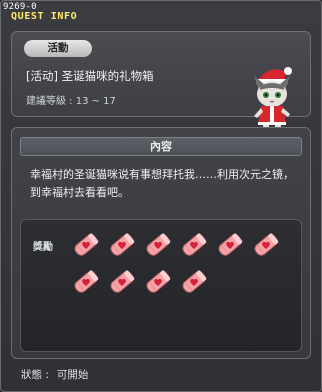 Image resolution: width=322 pixels, height=392 pixels. Describe the element at coordinates (90, 76) in the screenshot. I see `quest-name: [活动] 圣诞猫咪的礼物箱` at that location.